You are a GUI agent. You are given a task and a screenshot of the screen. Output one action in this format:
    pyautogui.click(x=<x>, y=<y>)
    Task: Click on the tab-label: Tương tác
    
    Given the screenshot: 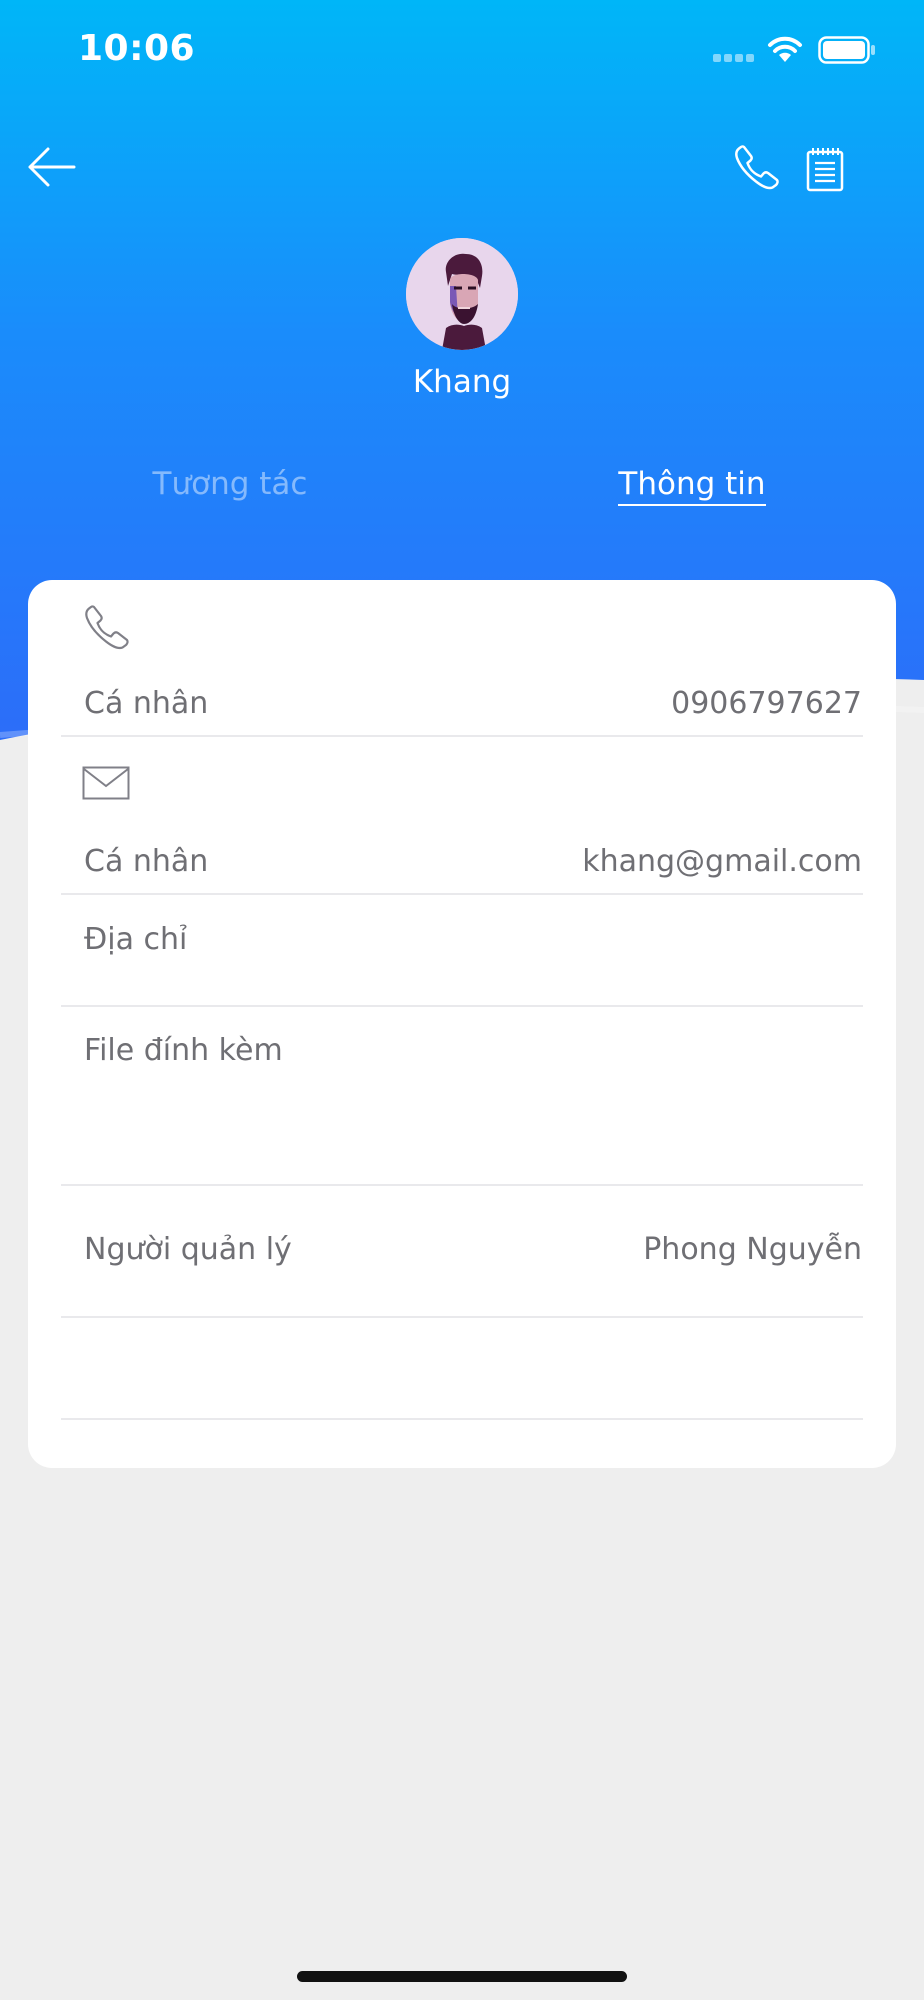 What is the action you would take?
    pyautogui.click(x=230, y=484)
    